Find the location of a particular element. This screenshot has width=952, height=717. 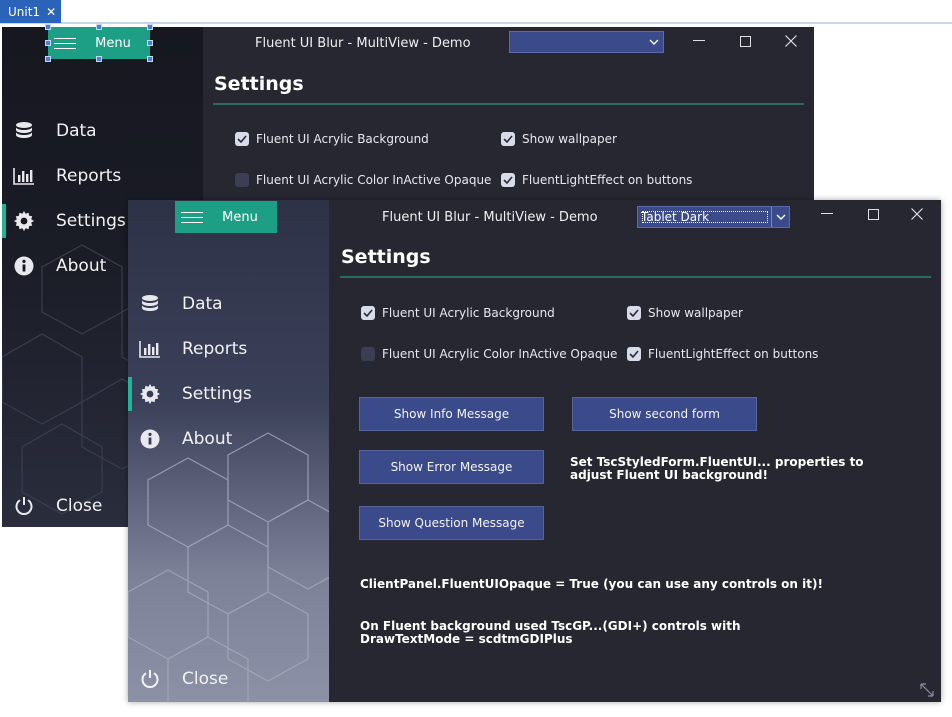

front-checkbox-light-effect: FluentLightEffect on buttons is located at coordinates (722, 354).